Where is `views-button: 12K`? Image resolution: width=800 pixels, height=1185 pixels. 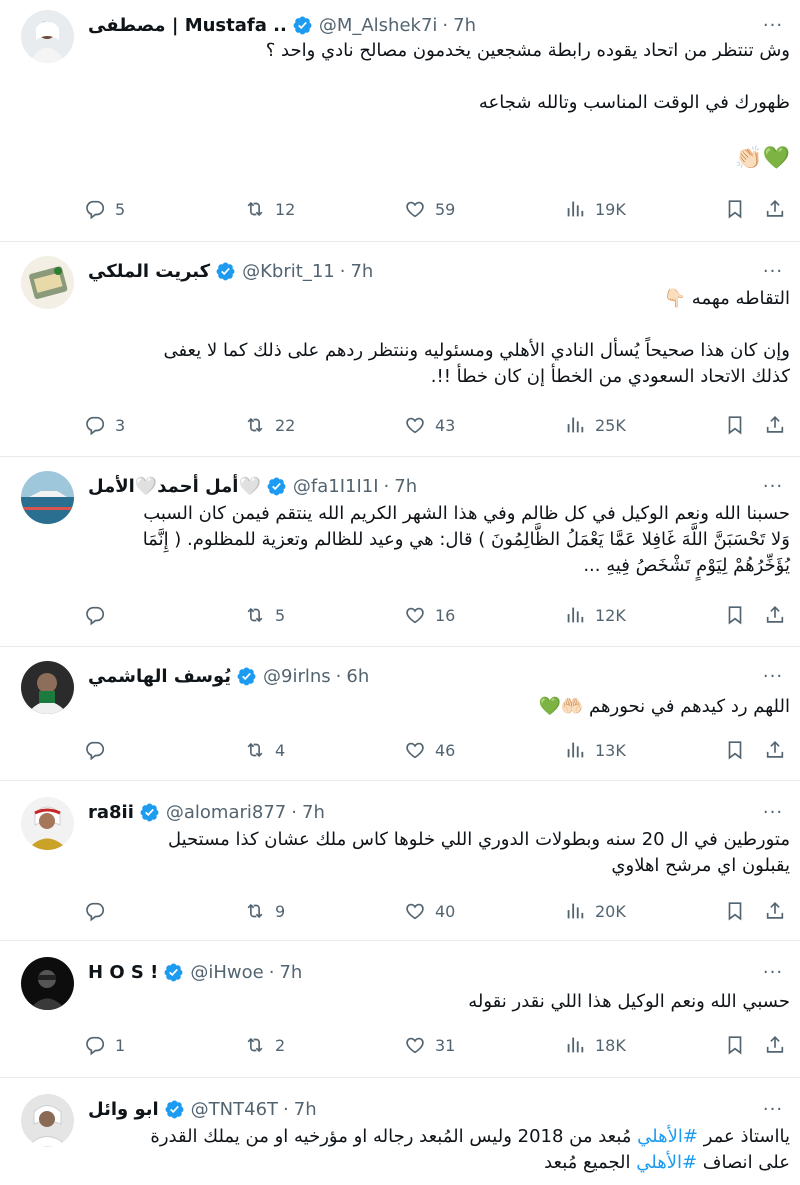
views-button: 12K is located at coordinates (595, 615).